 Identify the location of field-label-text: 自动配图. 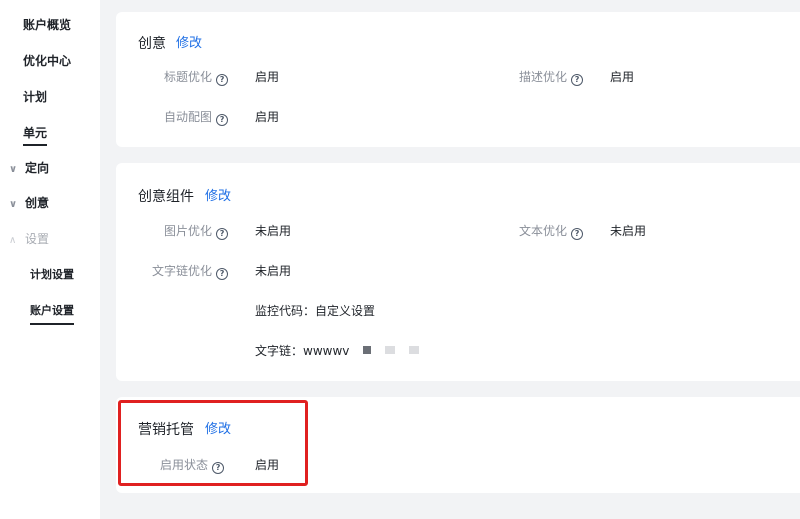
(188, 117).